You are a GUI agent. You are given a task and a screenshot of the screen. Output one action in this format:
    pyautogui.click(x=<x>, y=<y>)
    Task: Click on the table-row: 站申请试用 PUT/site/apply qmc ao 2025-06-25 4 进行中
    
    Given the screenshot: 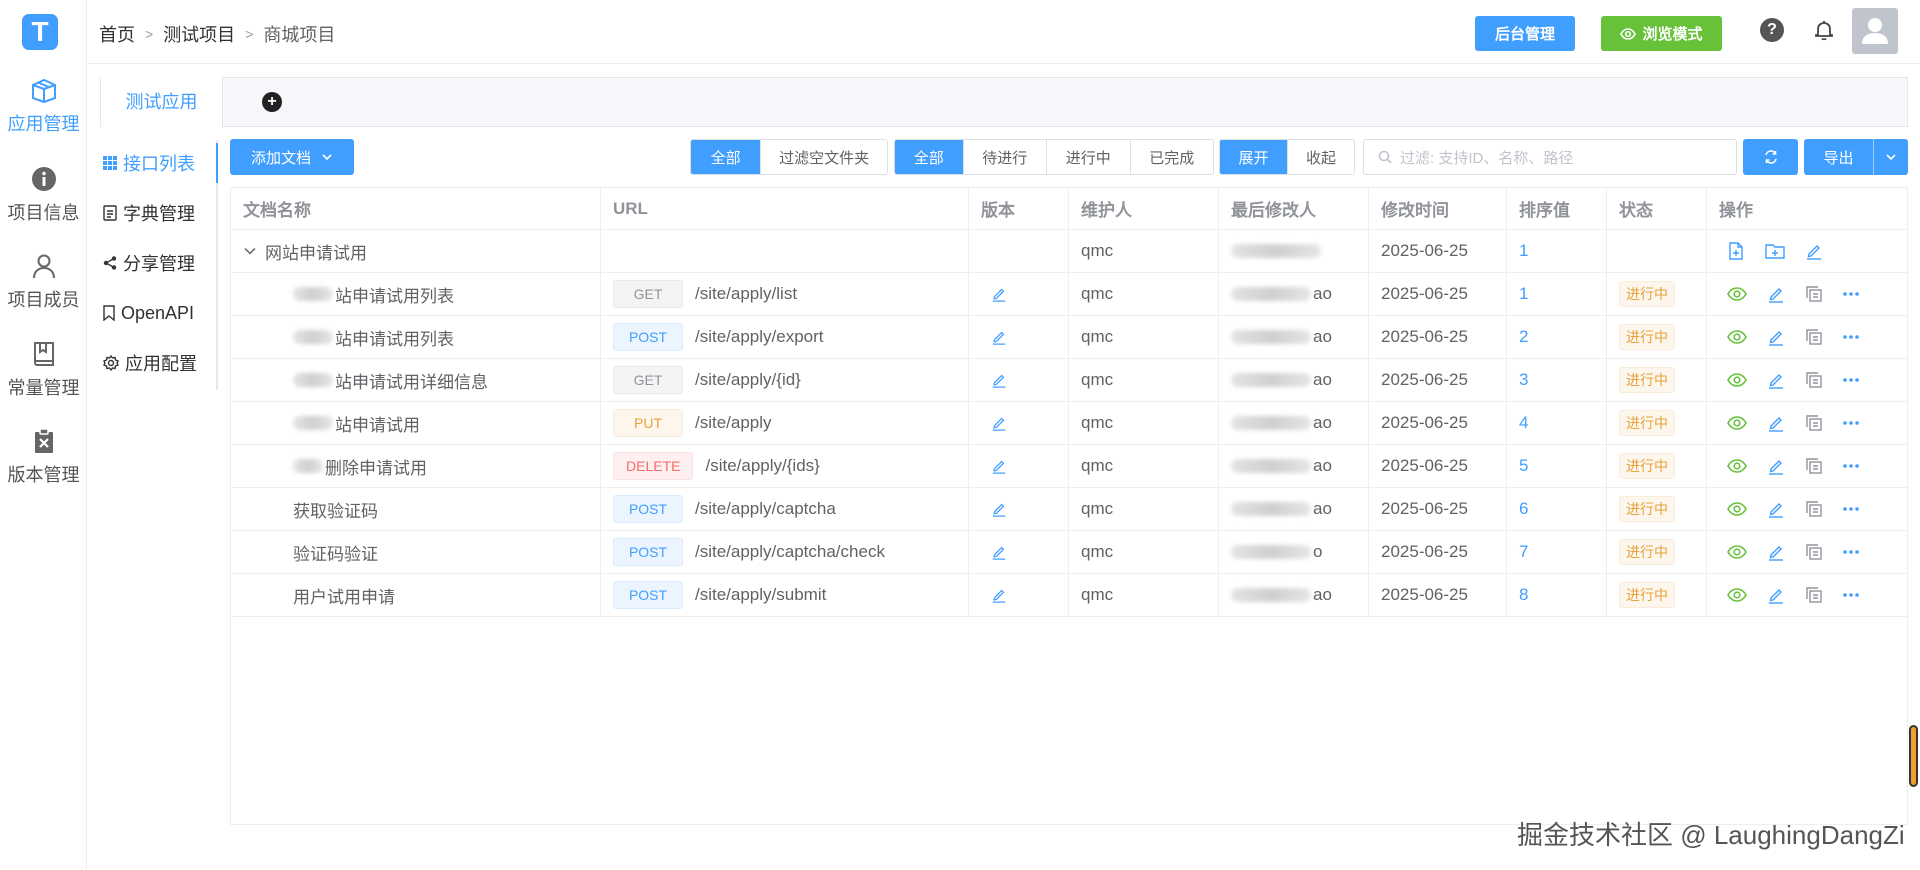 What is the action you would take?
    pyautogui.click(x=1069, y=423)
    